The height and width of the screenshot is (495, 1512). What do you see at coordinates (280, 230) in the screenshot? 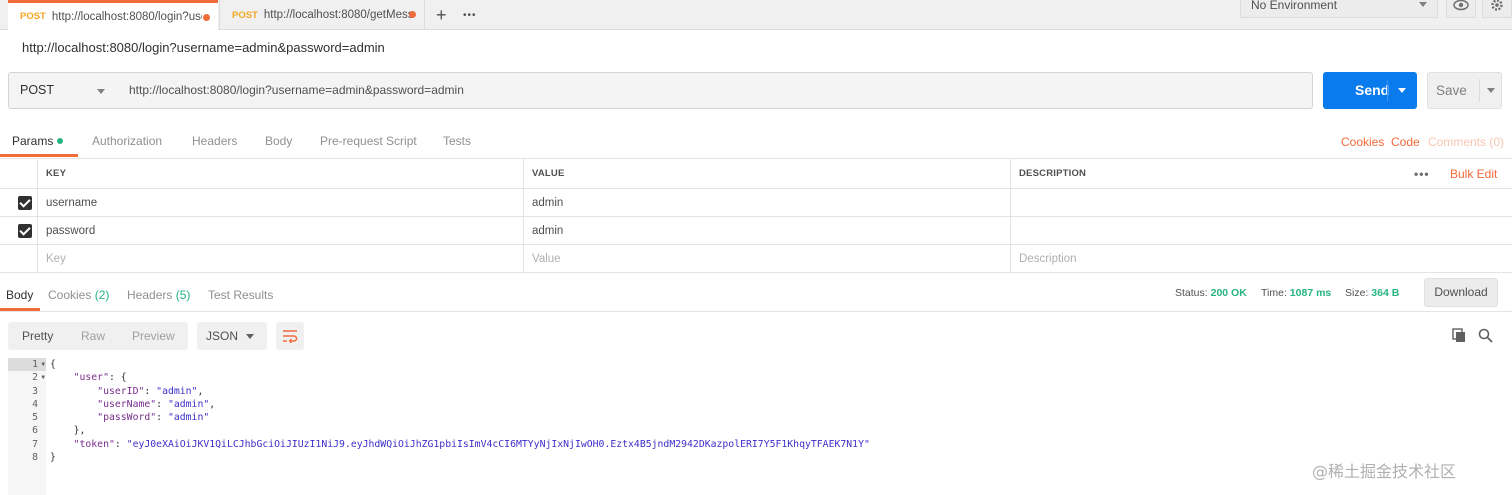
I see `param-key-input: password` at bounding box center [280, 230].